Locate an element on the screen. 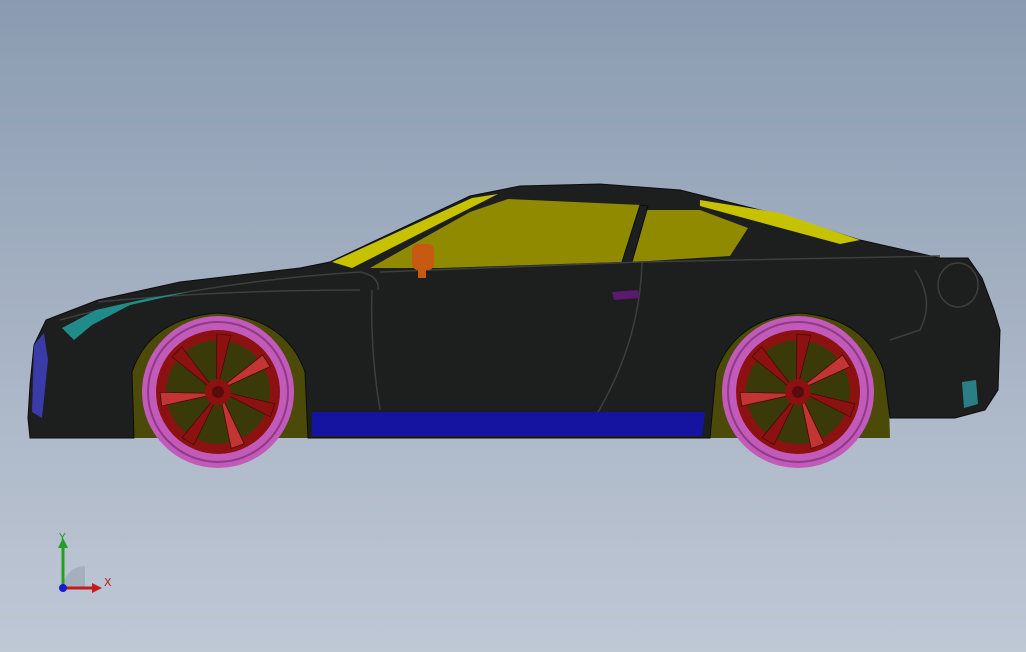 The height and width of the screenshot is (652, 1026). rear-light is located at coordinates (958, 285).